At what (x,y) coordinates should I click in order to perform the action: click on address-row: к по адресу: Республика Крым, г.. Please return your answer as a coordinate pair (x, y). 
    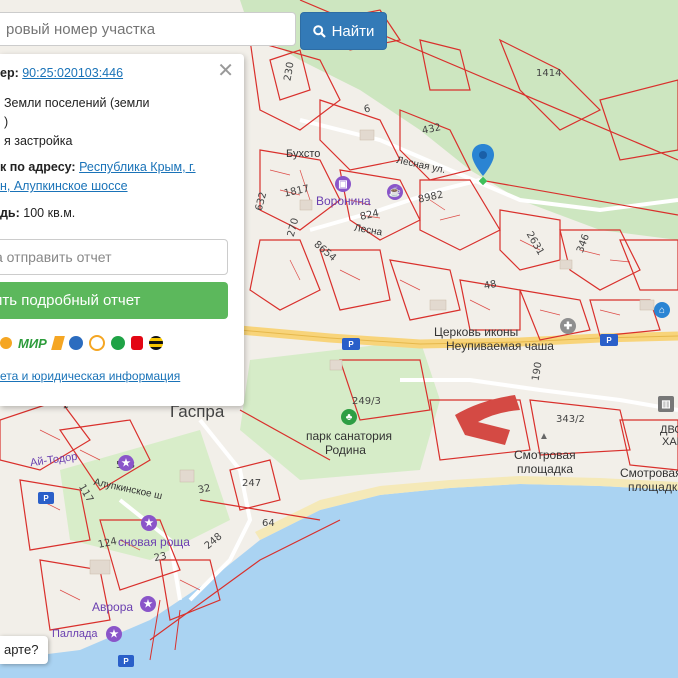
    Looking at the image, I should click on (98, 167).